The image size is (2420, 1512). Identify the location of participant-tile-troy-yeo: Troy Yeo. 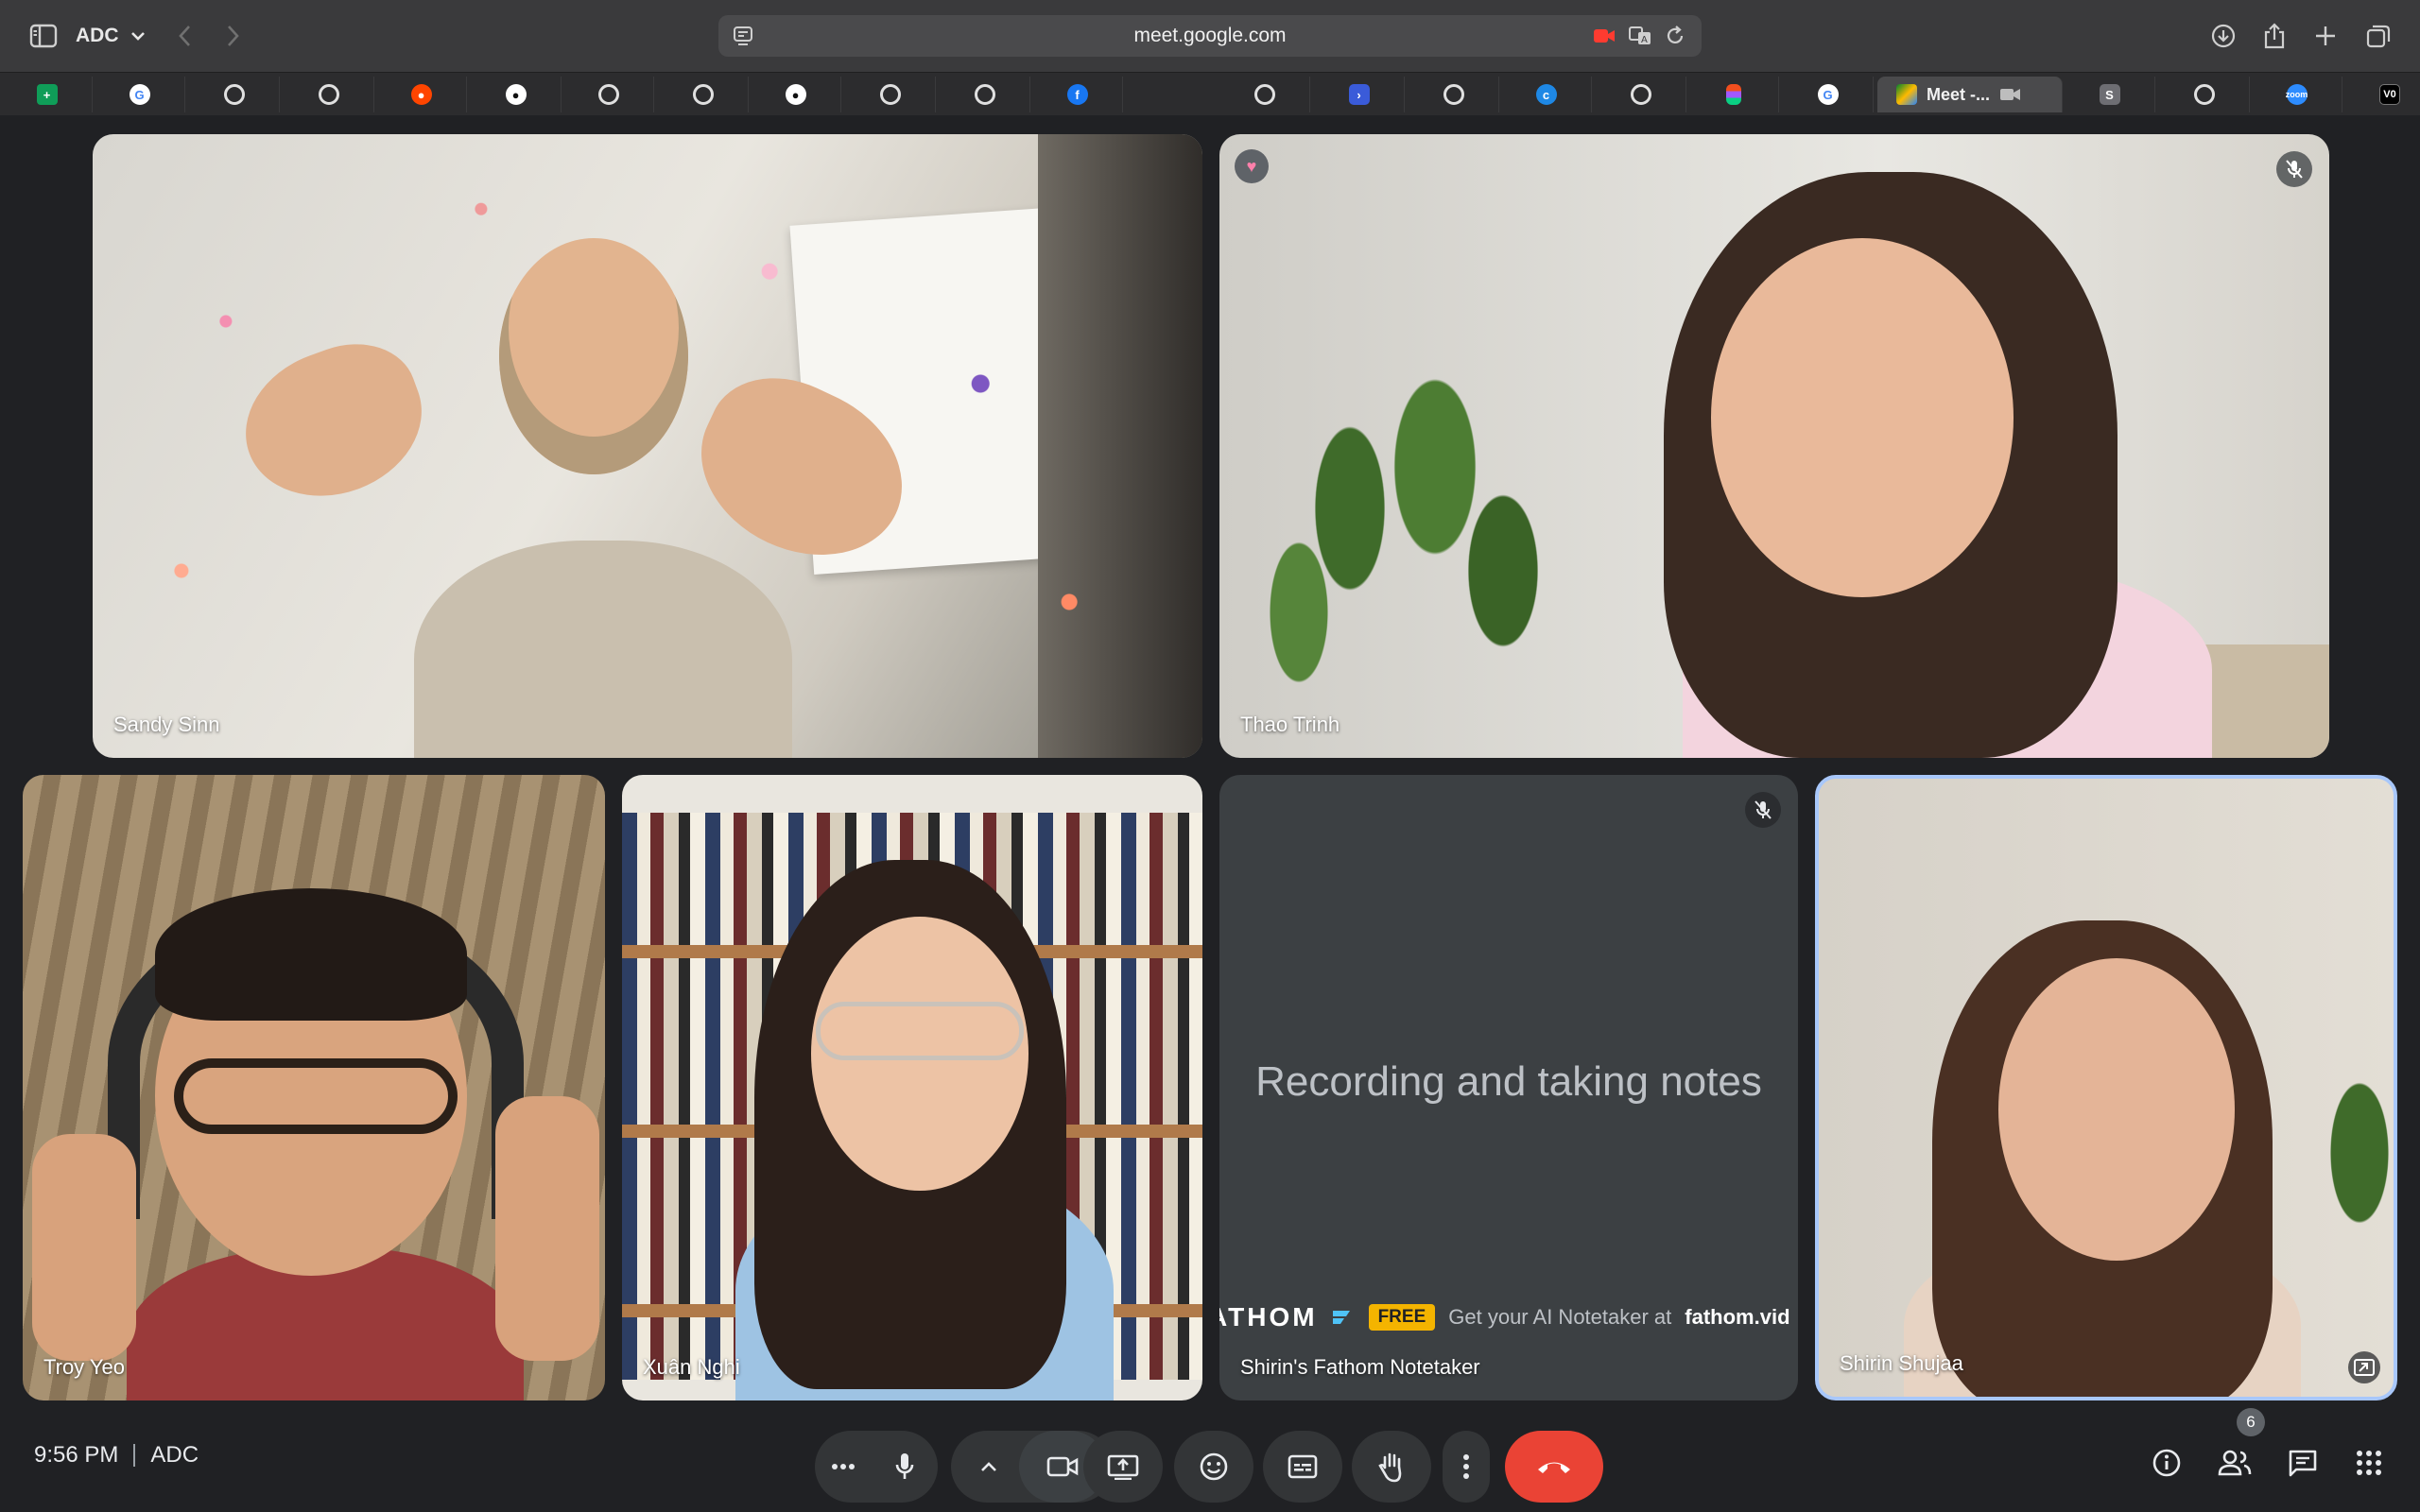
(314, 1087).